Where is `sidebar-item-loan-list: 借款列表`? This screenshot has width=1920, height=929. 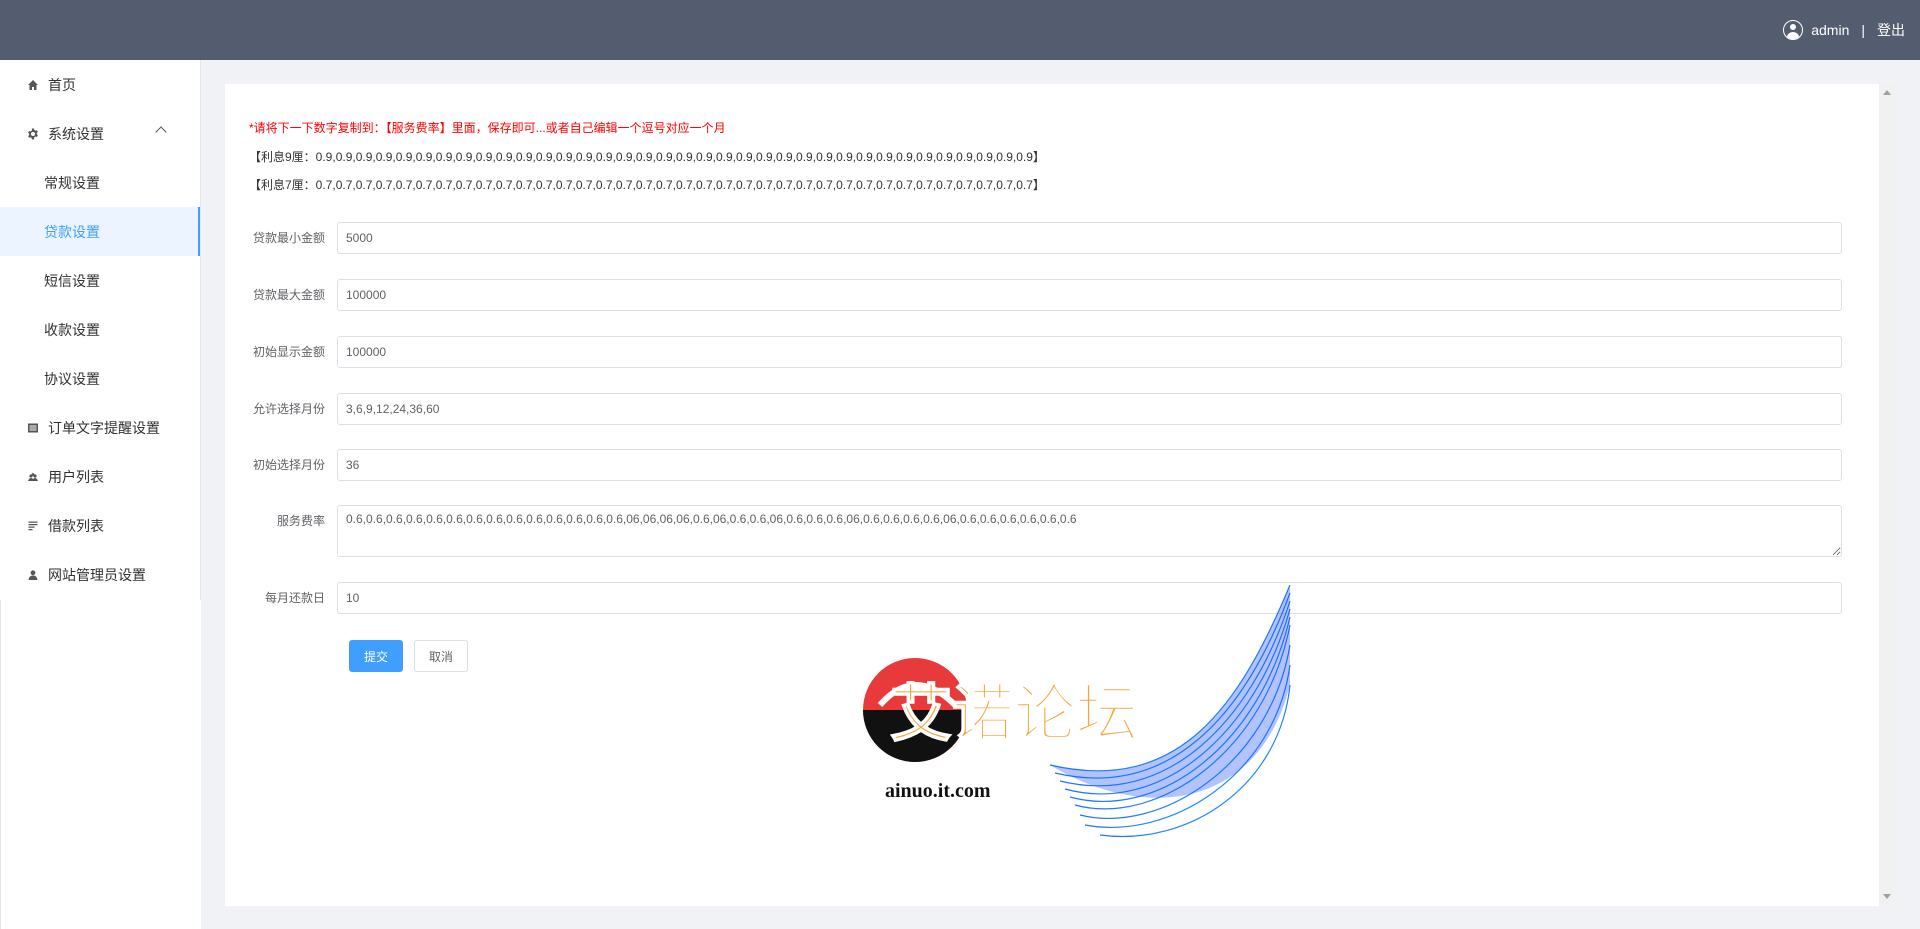
sidebar-item-loan-list: 借款列表 is located at coordinates (100, 525).